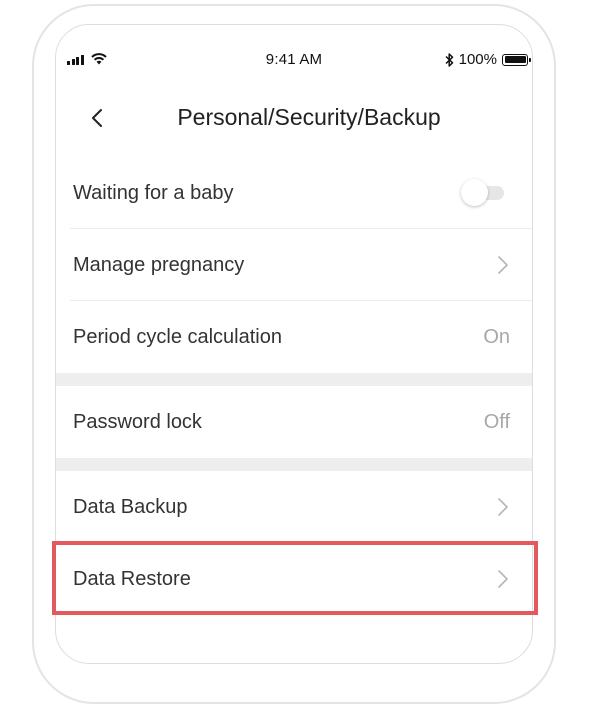 The image size is (604, 704). Describe the element at coordinates (477, 59) in the screenshot. I see `battery-percent: 100%` at that location.